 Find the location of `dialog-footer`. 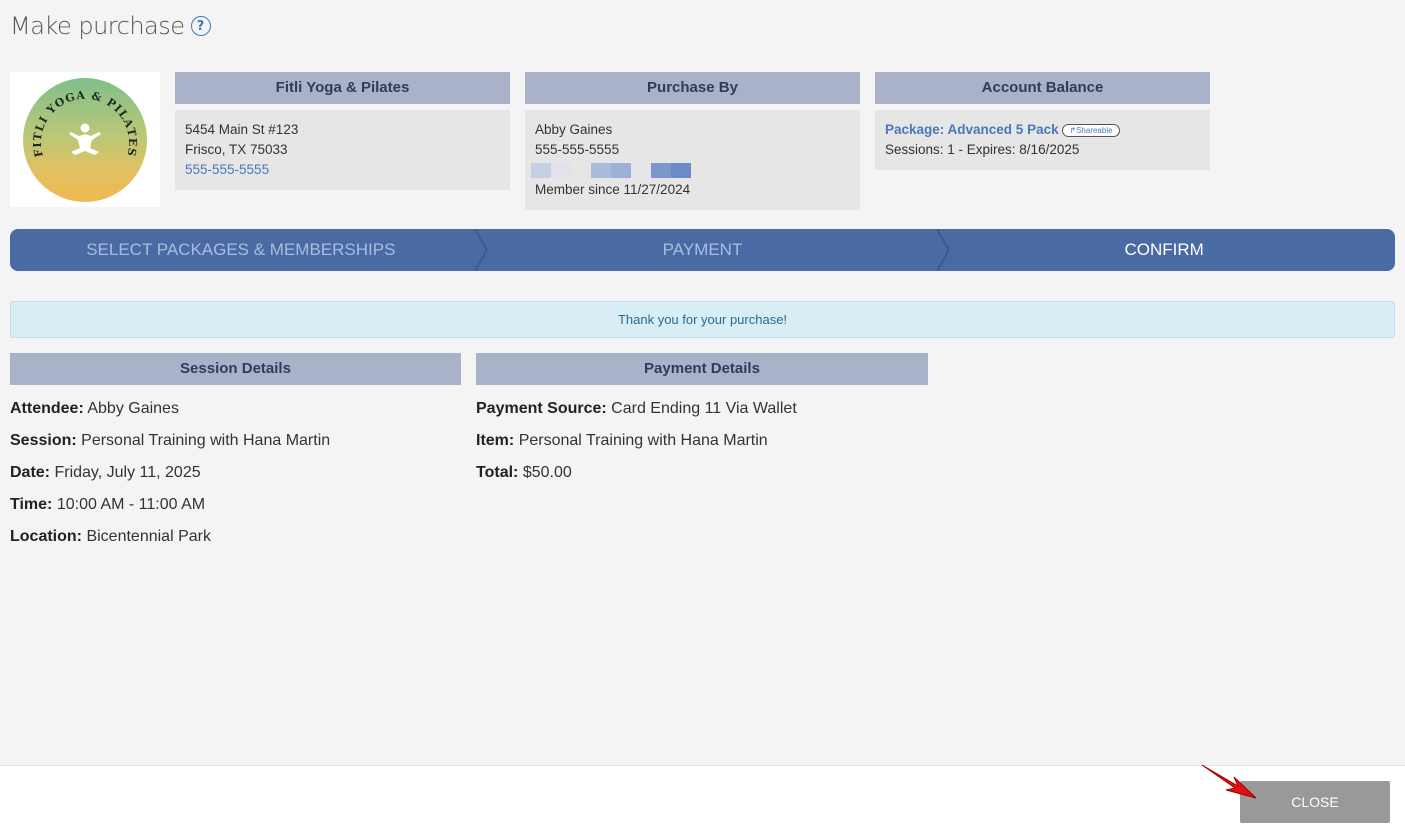

dialog-footer is located at coordinates (702, 800).